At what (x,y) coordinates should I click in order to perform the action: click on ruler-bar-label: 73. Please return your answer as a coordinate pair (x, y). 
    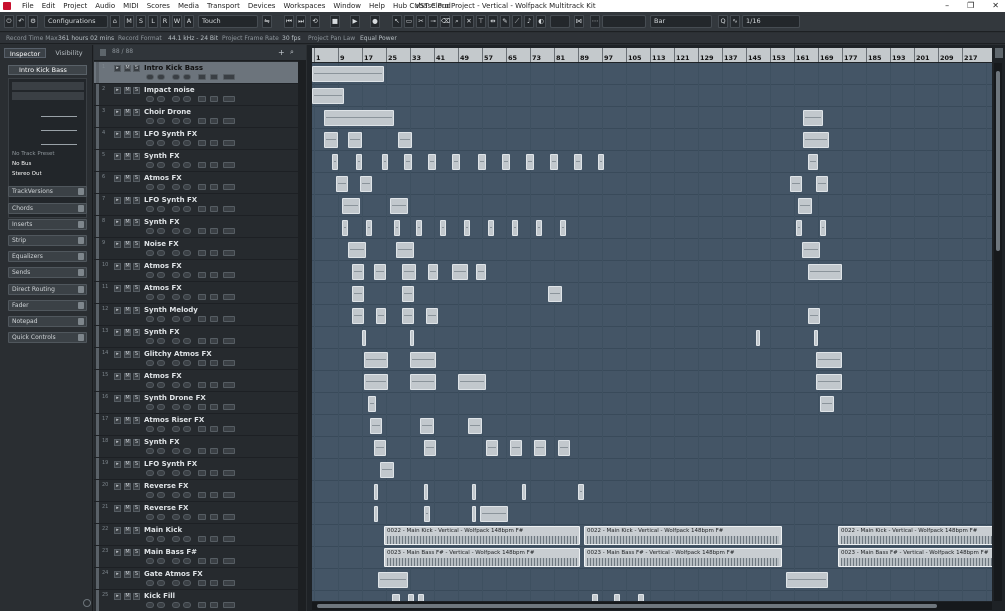
    Looking at the image, I should click on (535, 55).